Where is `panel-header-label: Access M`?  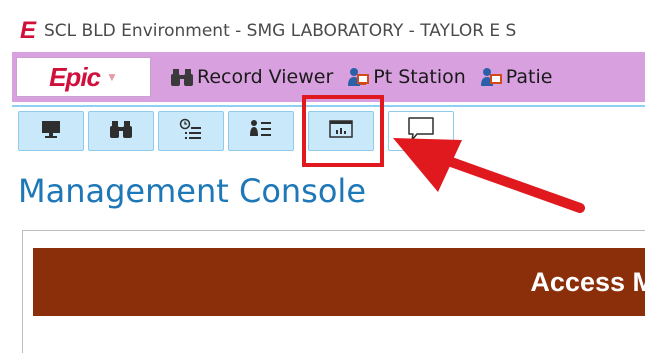
panel-header-label: Access M is located at coordinates (587, 281).